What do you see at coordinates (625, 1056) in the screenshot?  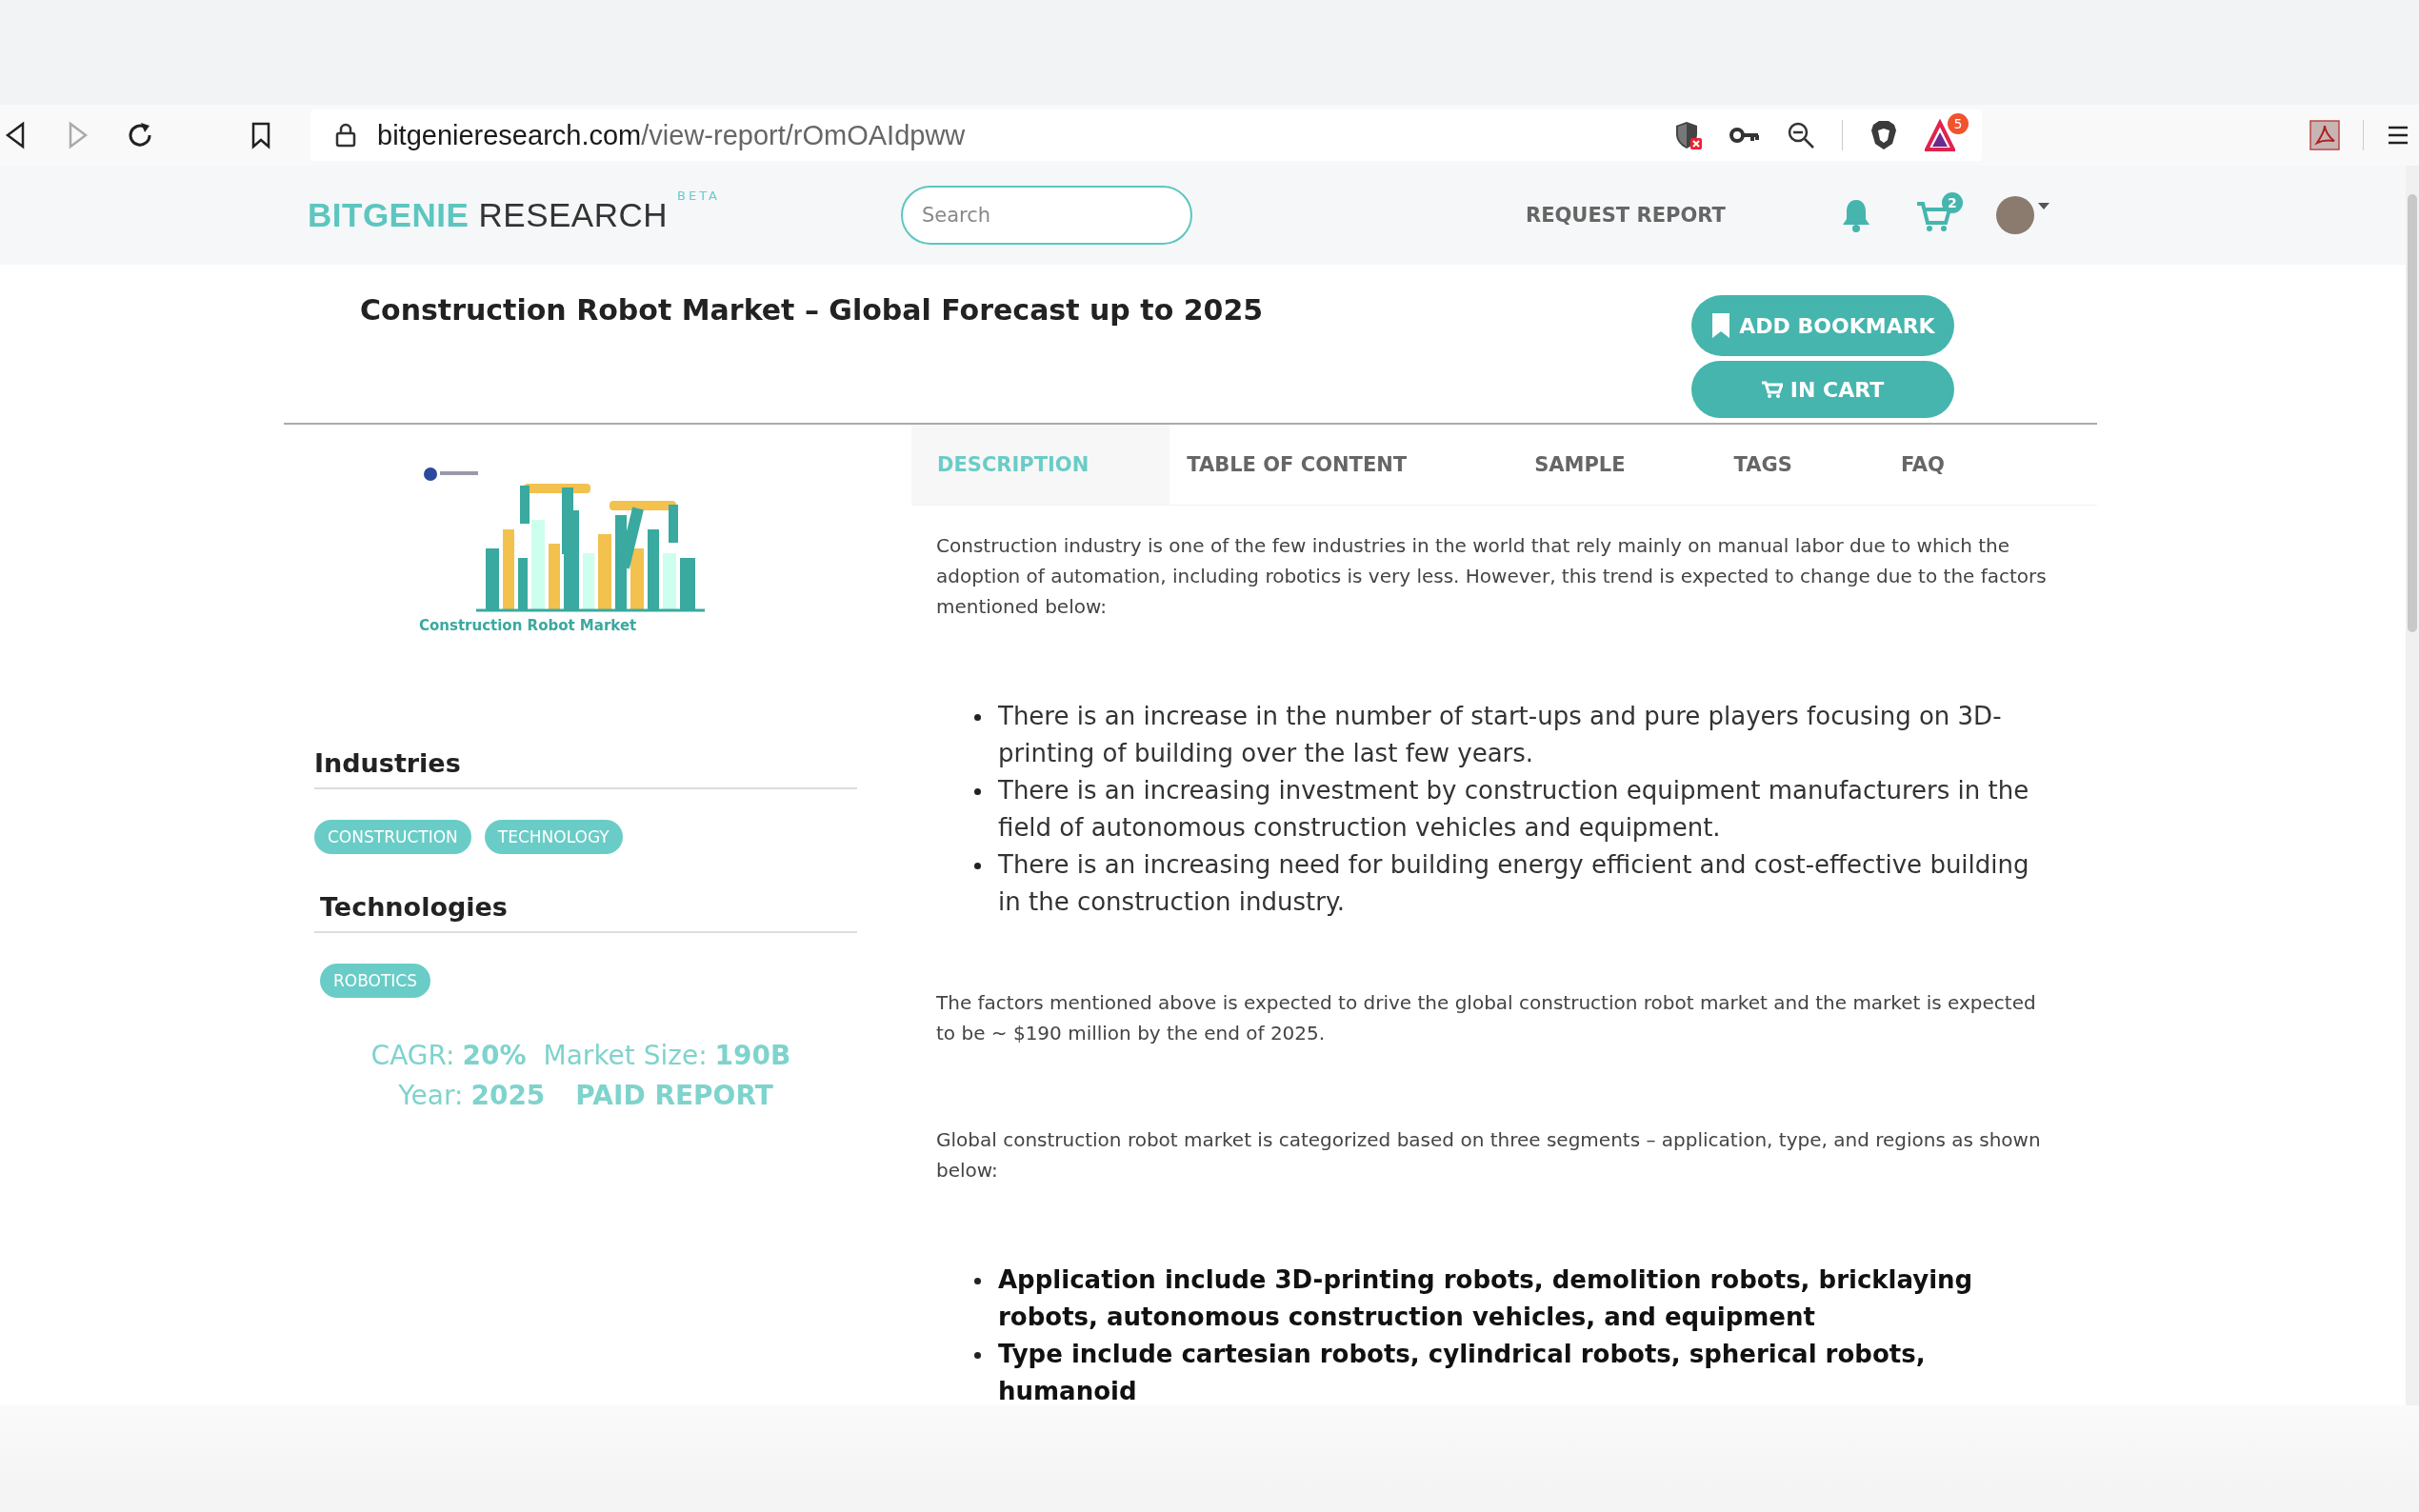 I see `stat-label: Market Size:` at bounding box center [625, 1056].